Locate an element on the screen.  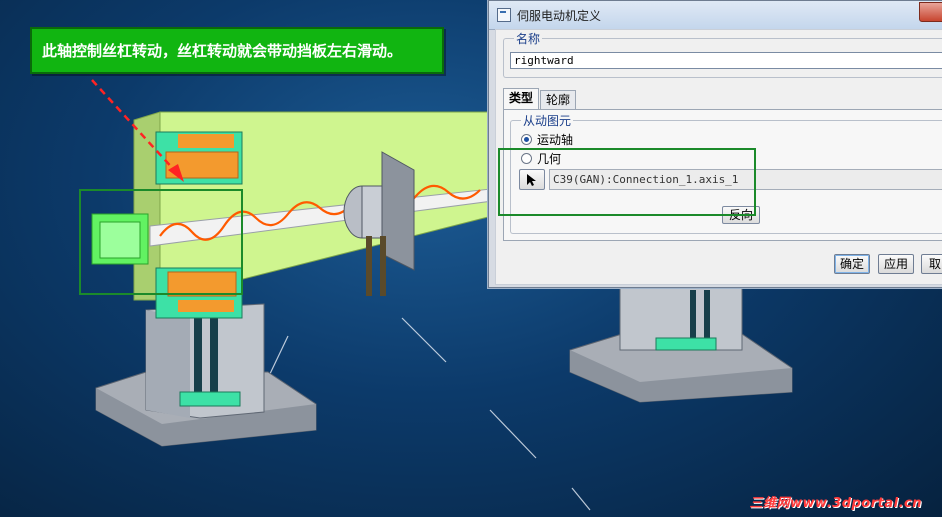
radio-motion-axis-label: 运动轴 is located at coordinates (555, 140).